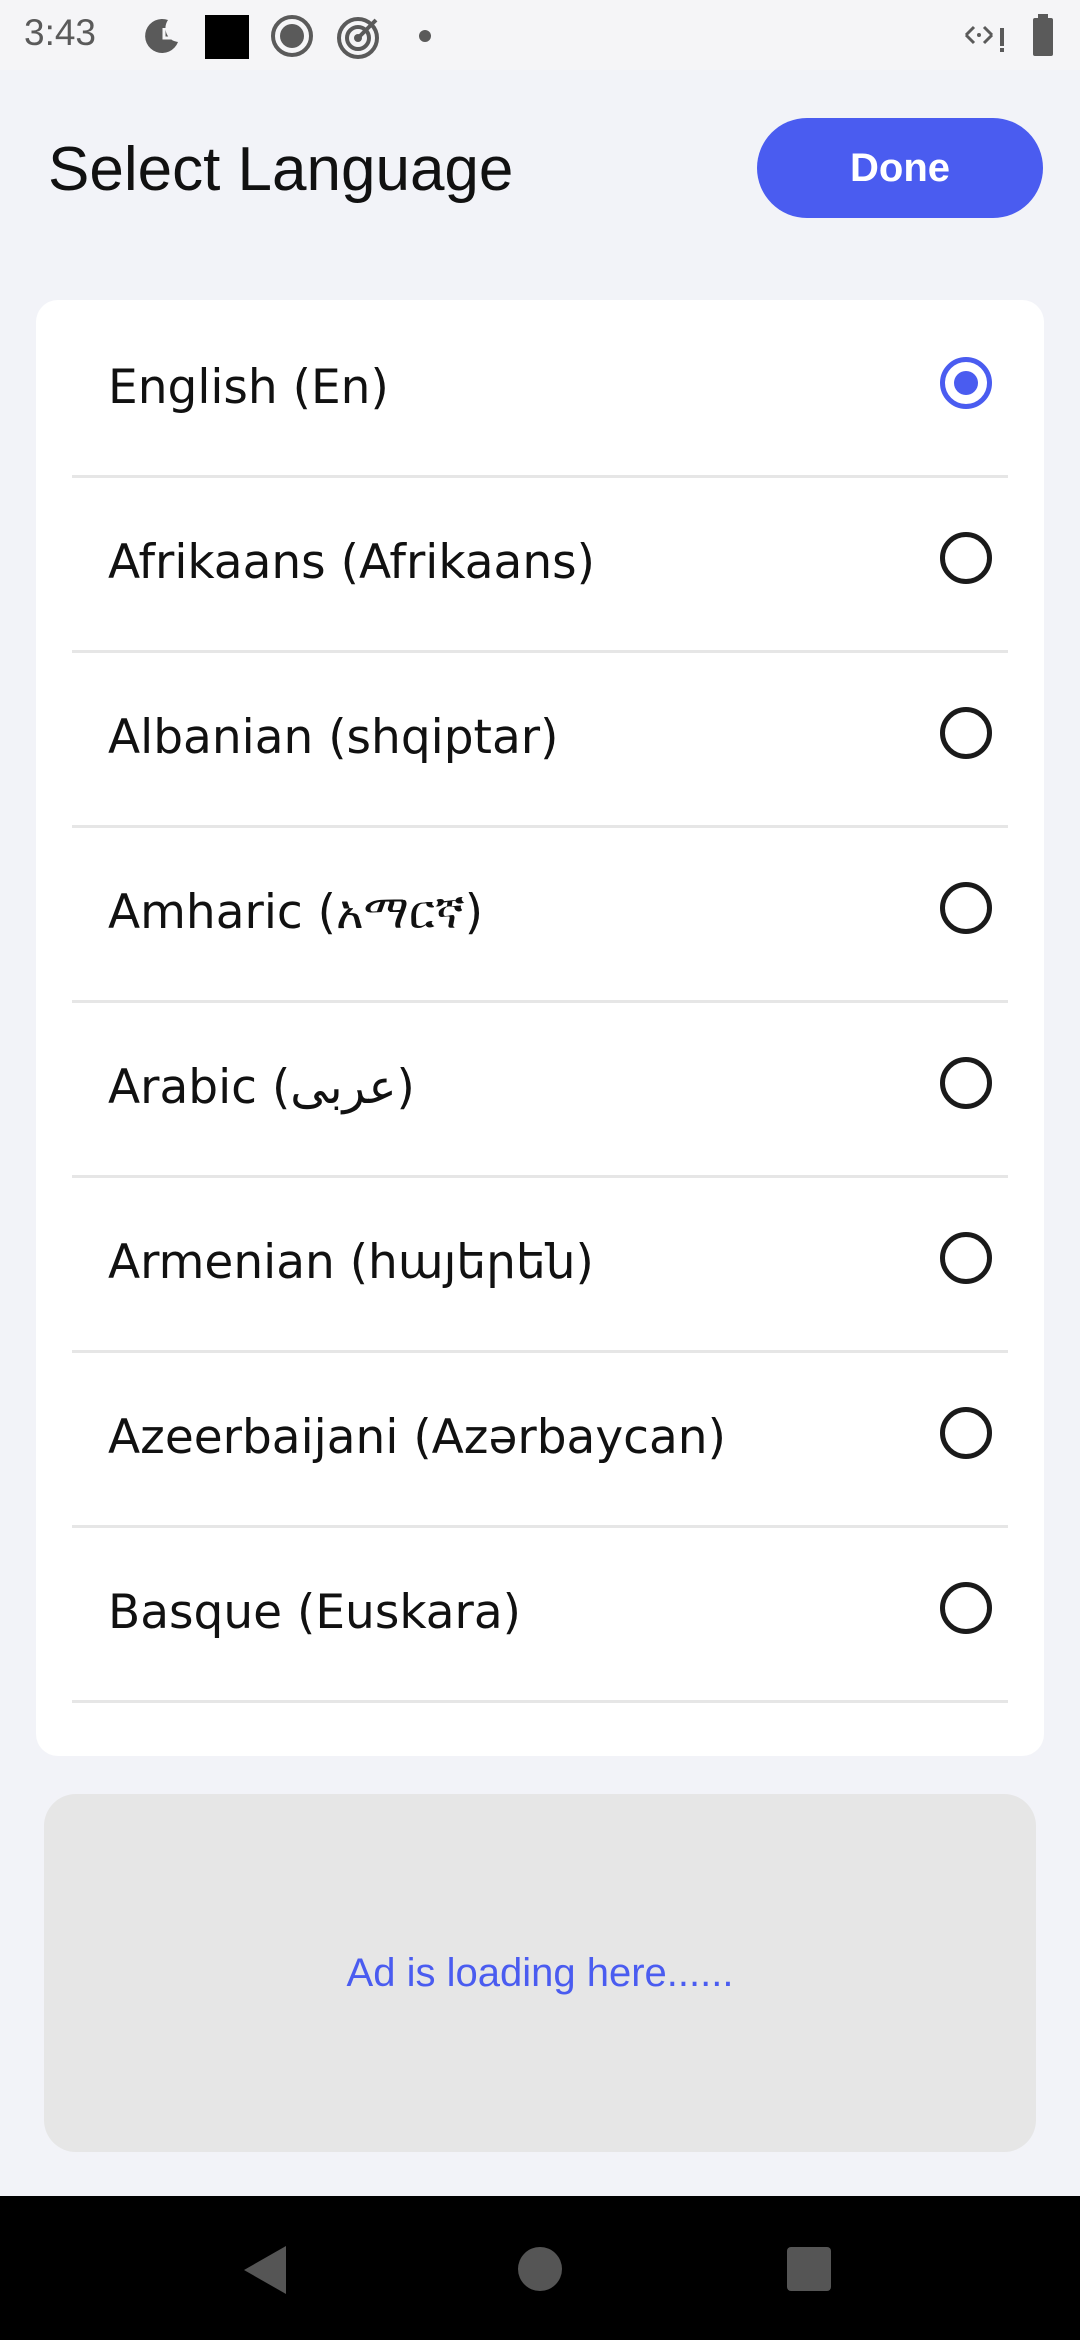 This screenshot has width=1080, height=2340. I want to click on language-row-armenian: Armenian (հայերեն), so click(540, 1264).